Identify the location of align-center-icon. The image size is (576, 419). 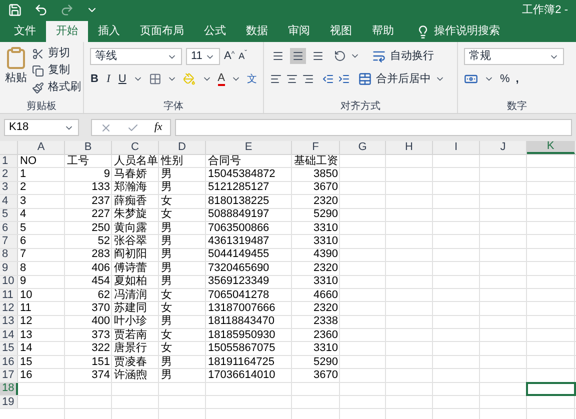
(292, 78).